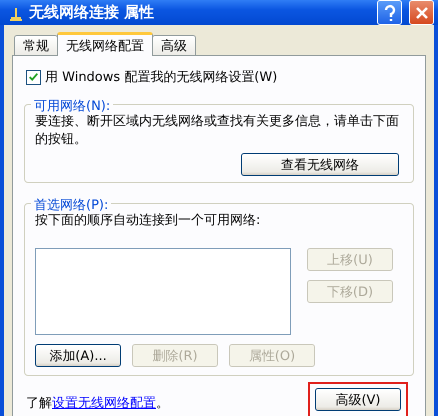  What do you see at coordinates (148, 221) in the screenshot?
I see `description-text: 按下面的顺序自动连接到一个可用网络:` at bounding box center [148, 221].